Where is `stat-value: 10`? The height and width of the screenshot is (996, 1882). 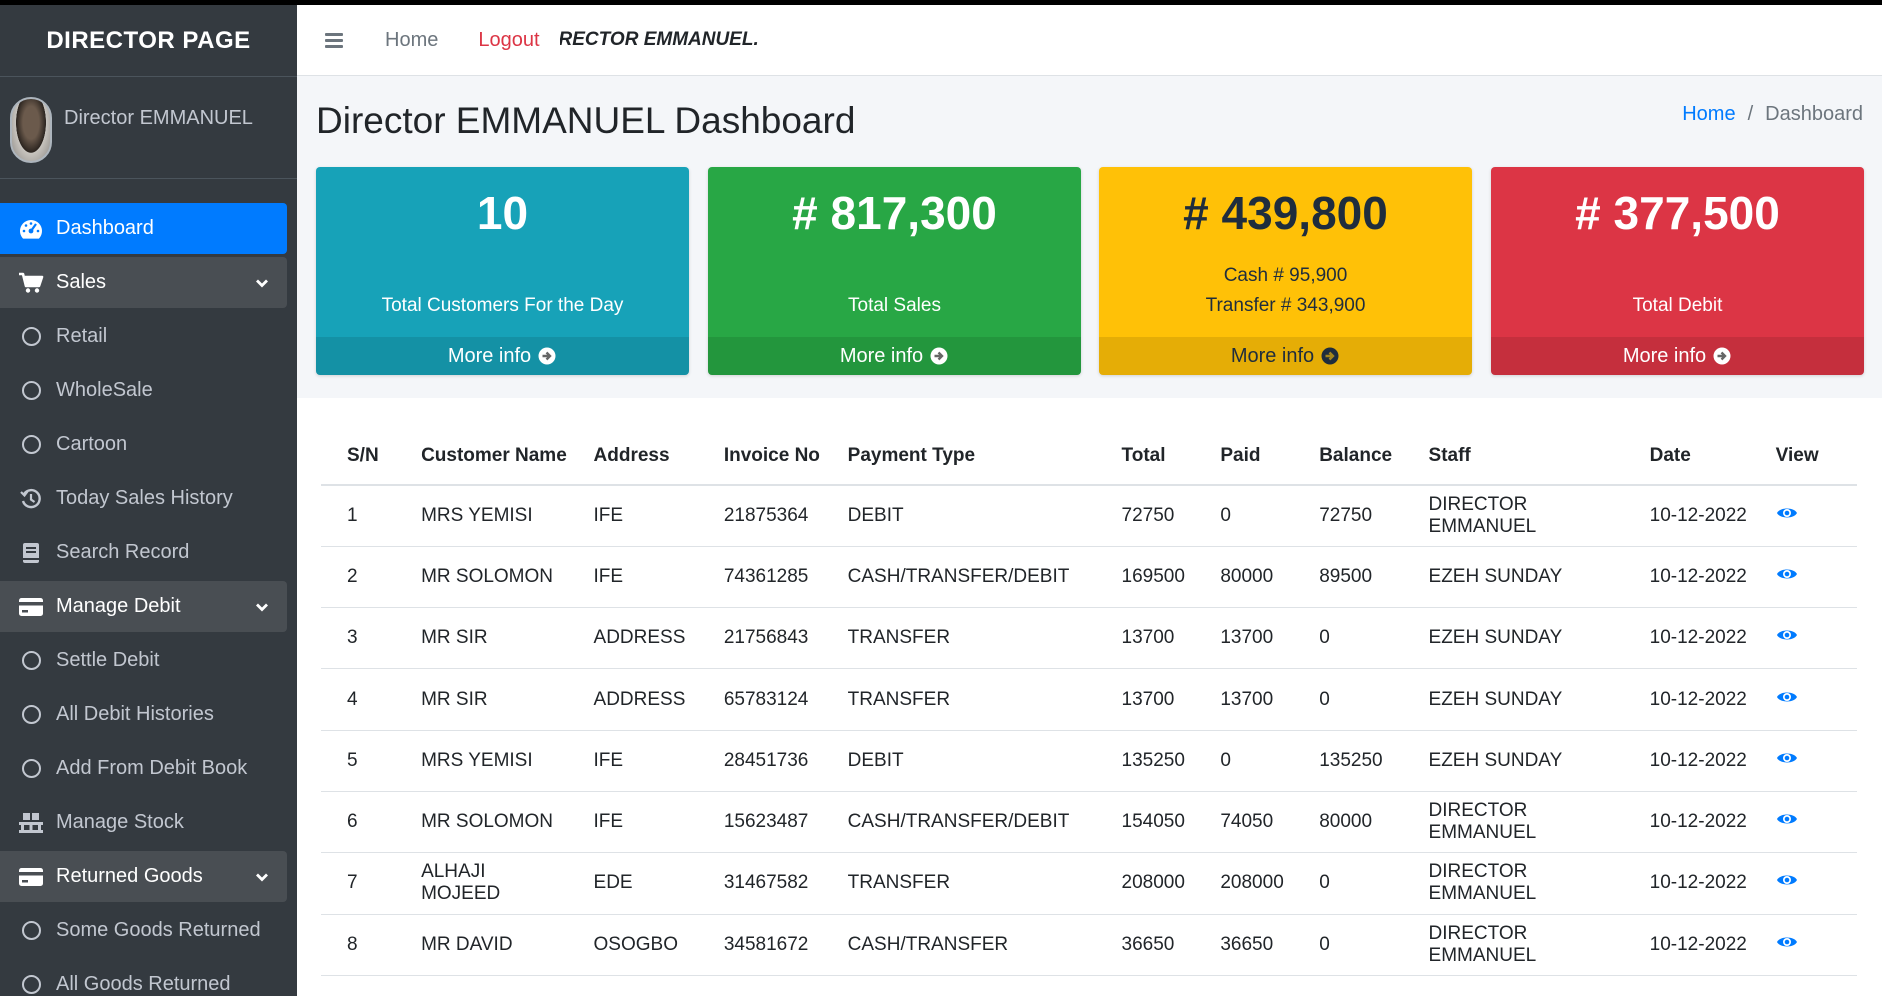 stat-value: 10 is located at coordinates (502, 213).